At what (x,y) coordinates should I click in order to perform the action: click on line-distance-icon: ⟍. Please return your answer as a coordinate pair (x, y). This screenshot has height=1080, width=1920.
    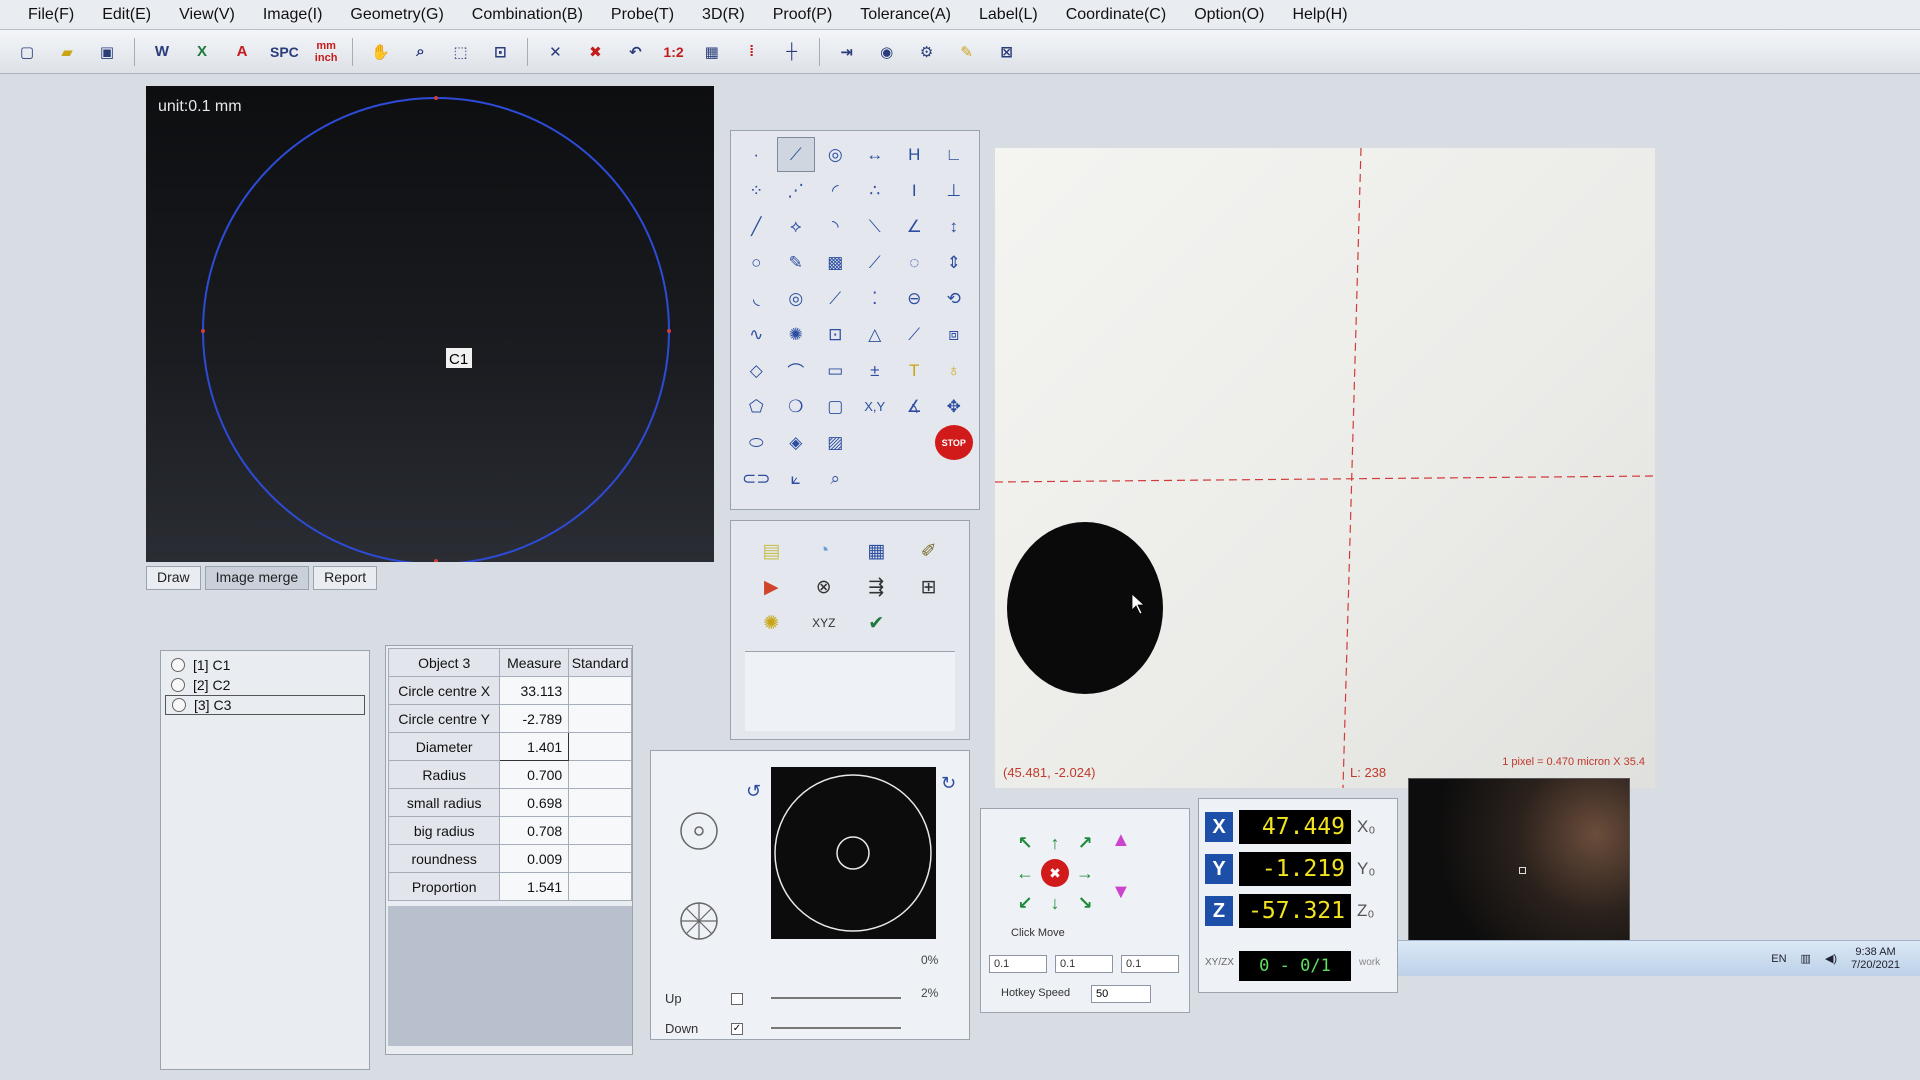
    Looking at the image, I should click on (875, 226).